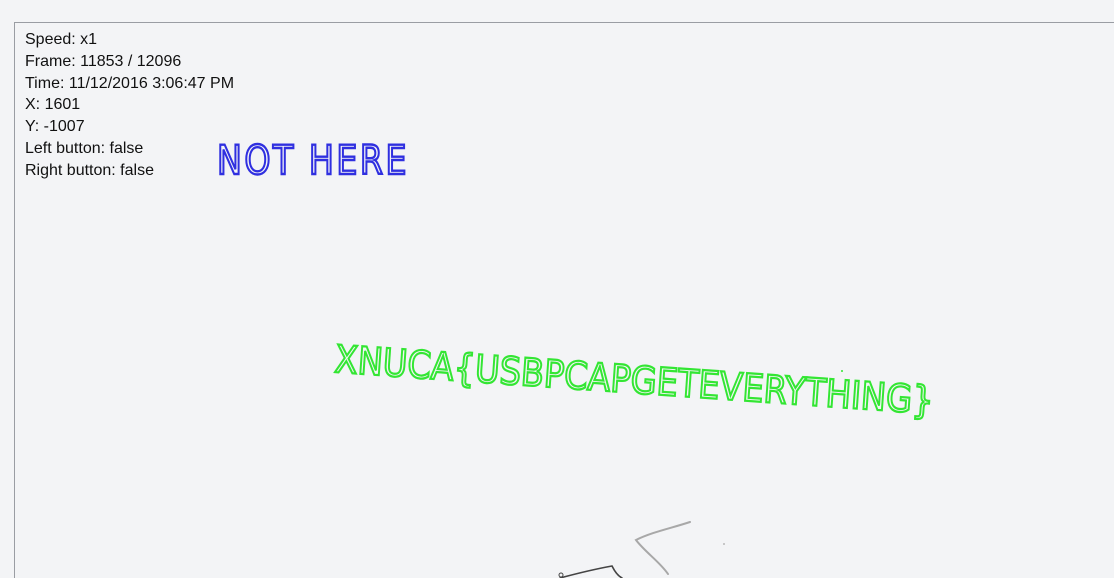 This screenshot has width=1114, height=578. I want to click on frame-readout: Frame: 11853 / 12096, so click(103, 61).